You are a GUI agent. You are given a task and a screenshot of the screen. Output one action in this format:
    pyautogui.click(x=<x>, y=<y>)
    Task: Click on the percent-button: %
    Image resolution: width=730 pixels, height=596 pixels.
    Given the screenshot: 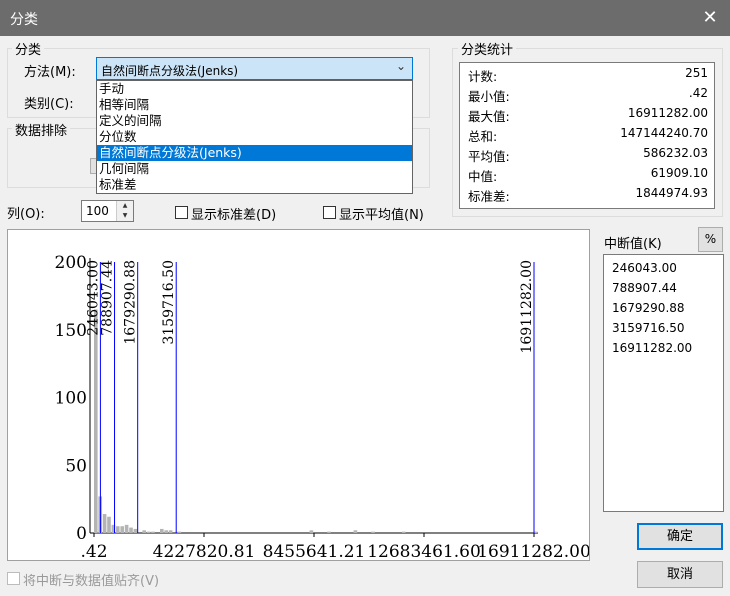 What is the action you would take?
    pyautogui.click(x=710, y=239)
    